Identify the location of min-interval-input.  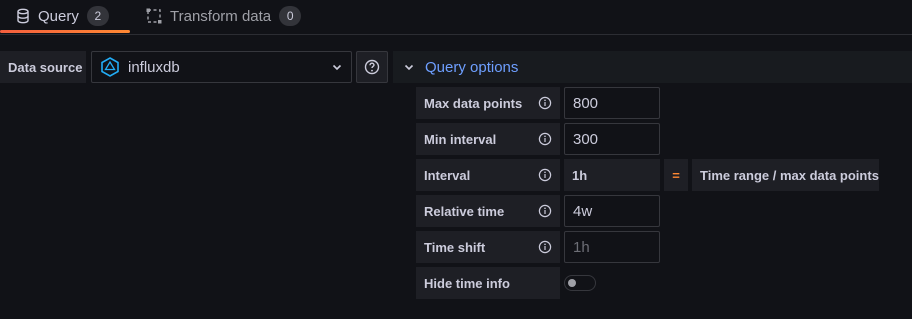
(612, 139).